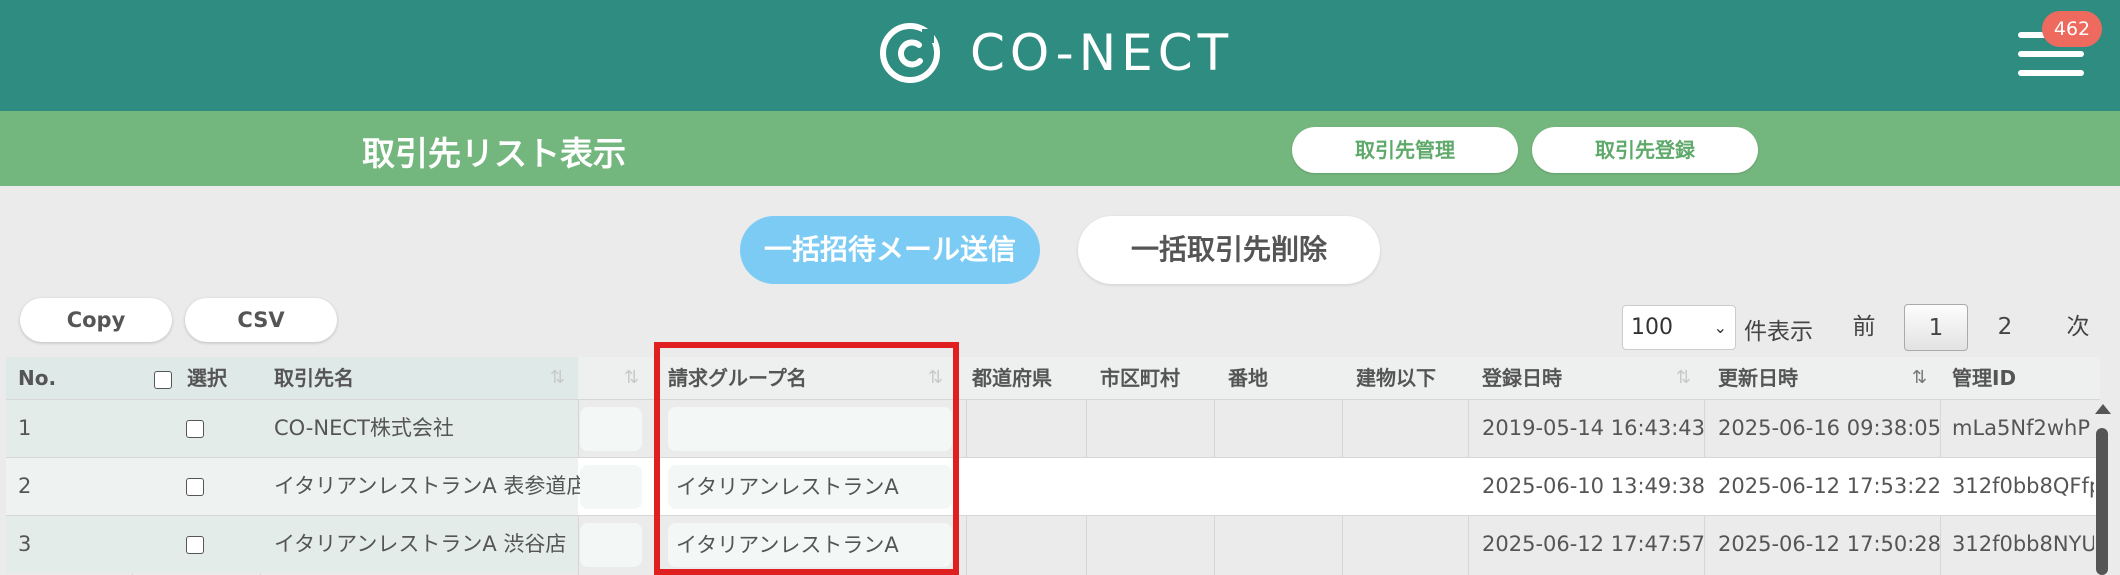  I want to click on subheader-bar: 取引先リスト表示 取引先管理 取引先登録, so click(1060, 148).